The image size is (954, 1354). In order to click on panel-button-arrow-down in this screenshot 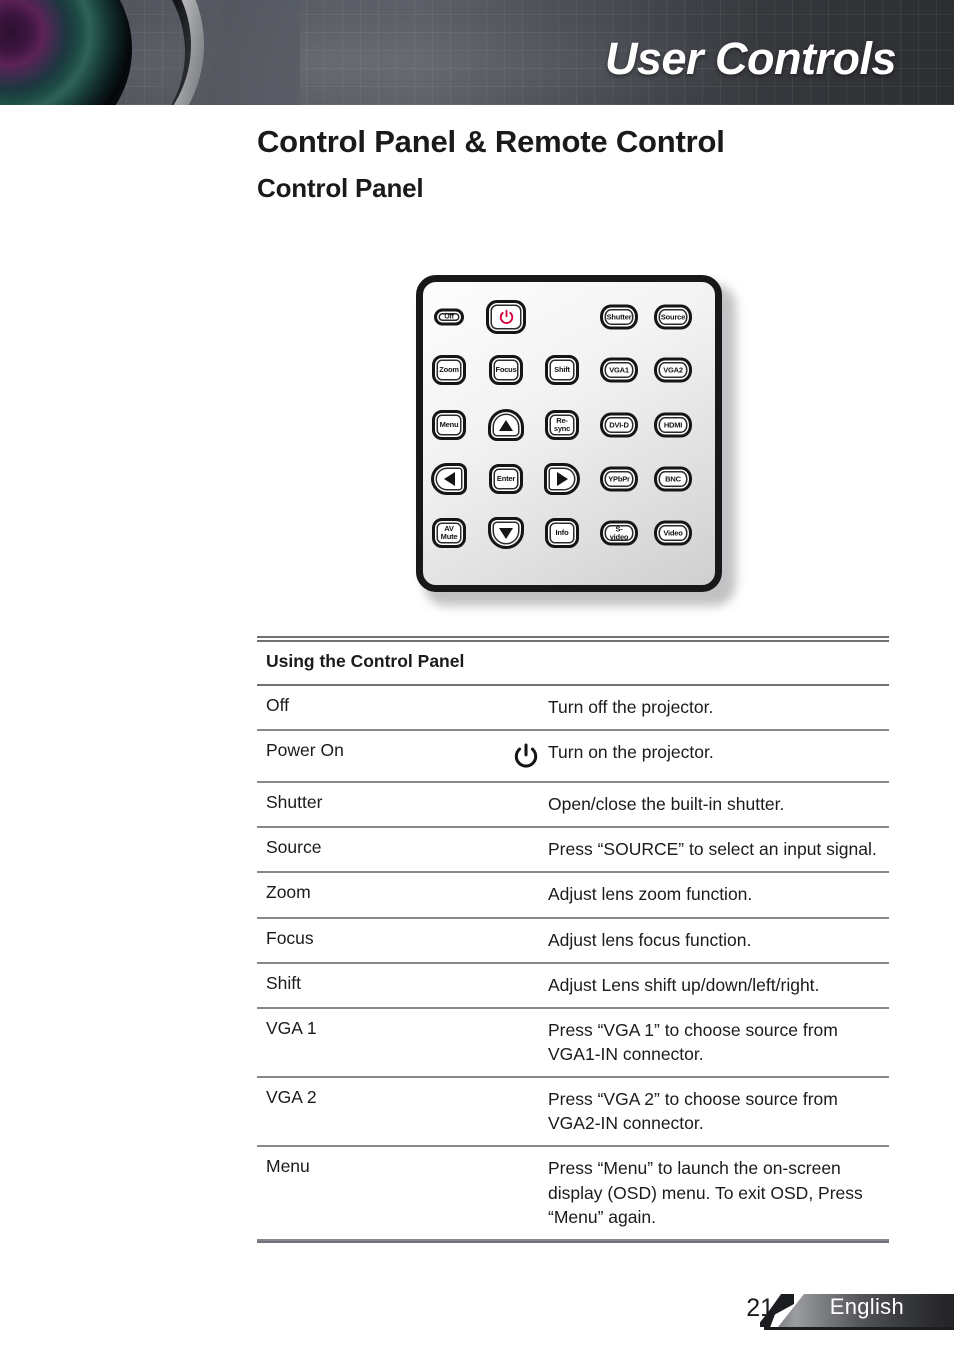, I will do `click(506, 533)`.